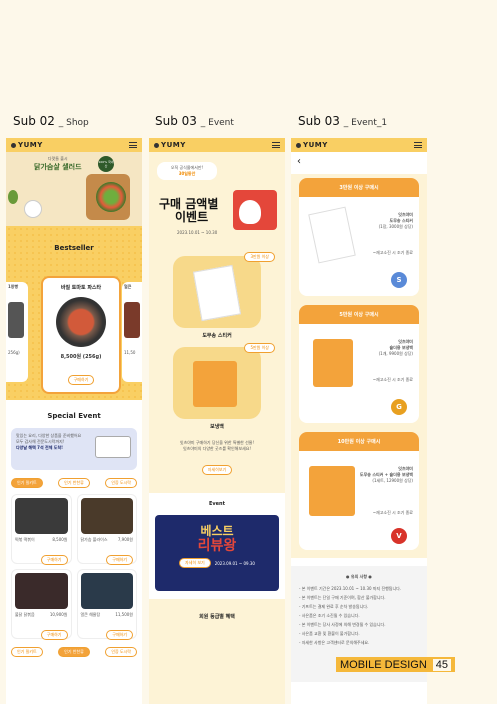 The image size is (497, 704). I want to click on footer-title: MOBILE DESIGN, so click(383, 664).